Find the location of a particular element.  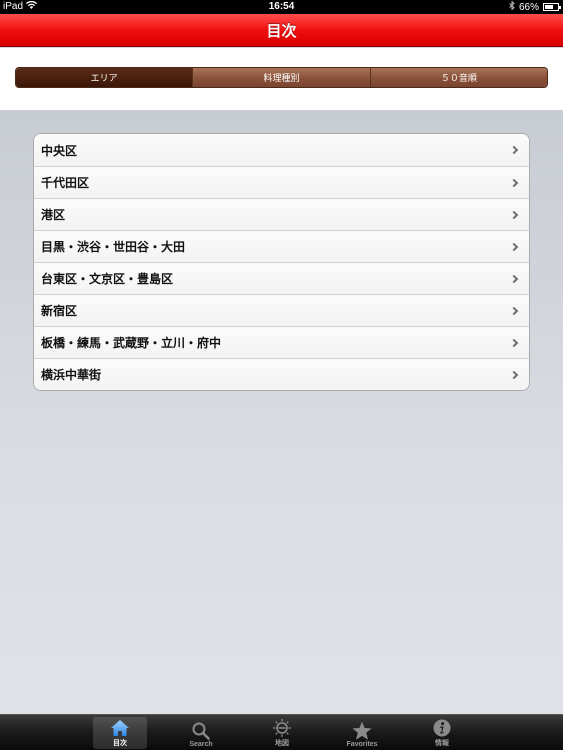

list-item-chuo: 中央区 is located at coordinates (281, 150).